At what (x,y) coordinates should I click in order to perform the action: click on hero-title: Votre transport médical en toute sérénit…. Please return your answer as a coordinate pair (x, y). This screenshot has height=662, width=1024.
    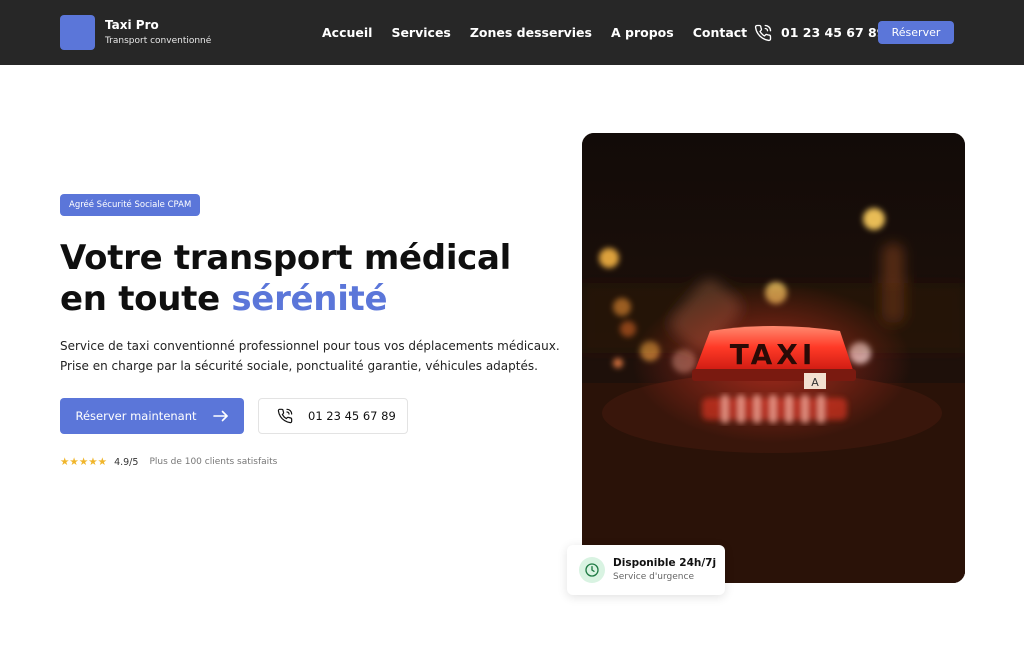
    Looking at the image, I should click on (310, 279).